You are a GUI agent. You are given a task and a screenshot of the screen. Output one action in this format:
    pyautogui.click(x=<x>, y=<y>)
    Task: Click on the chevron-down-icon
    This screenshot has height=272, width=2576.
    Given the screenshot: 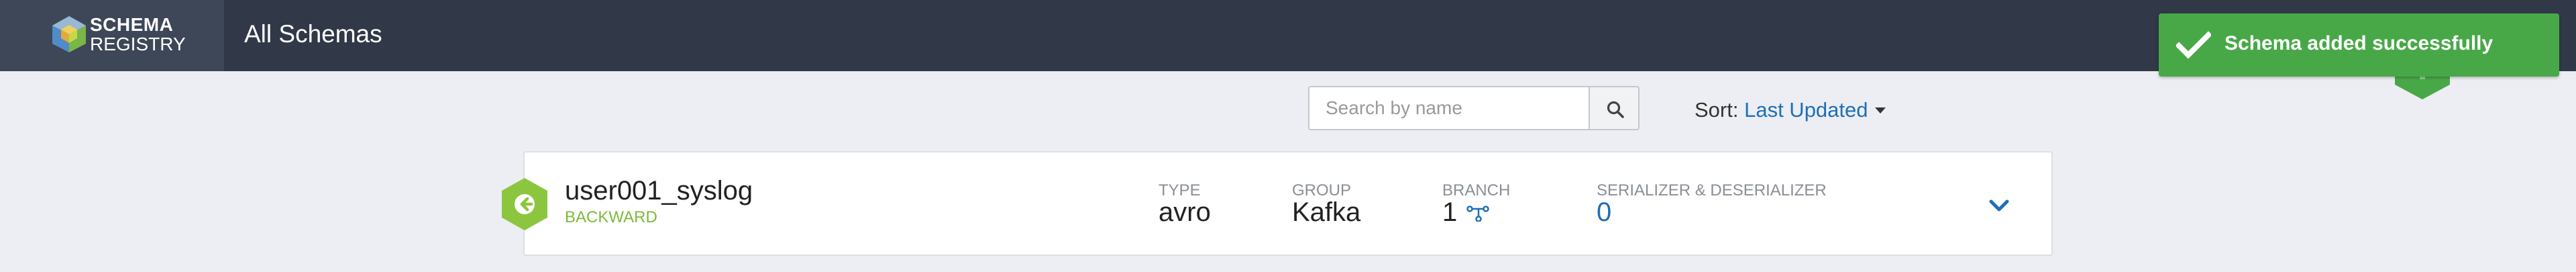 What is the action you would take?
    pyautogui.click(x=1999, y=205)
    